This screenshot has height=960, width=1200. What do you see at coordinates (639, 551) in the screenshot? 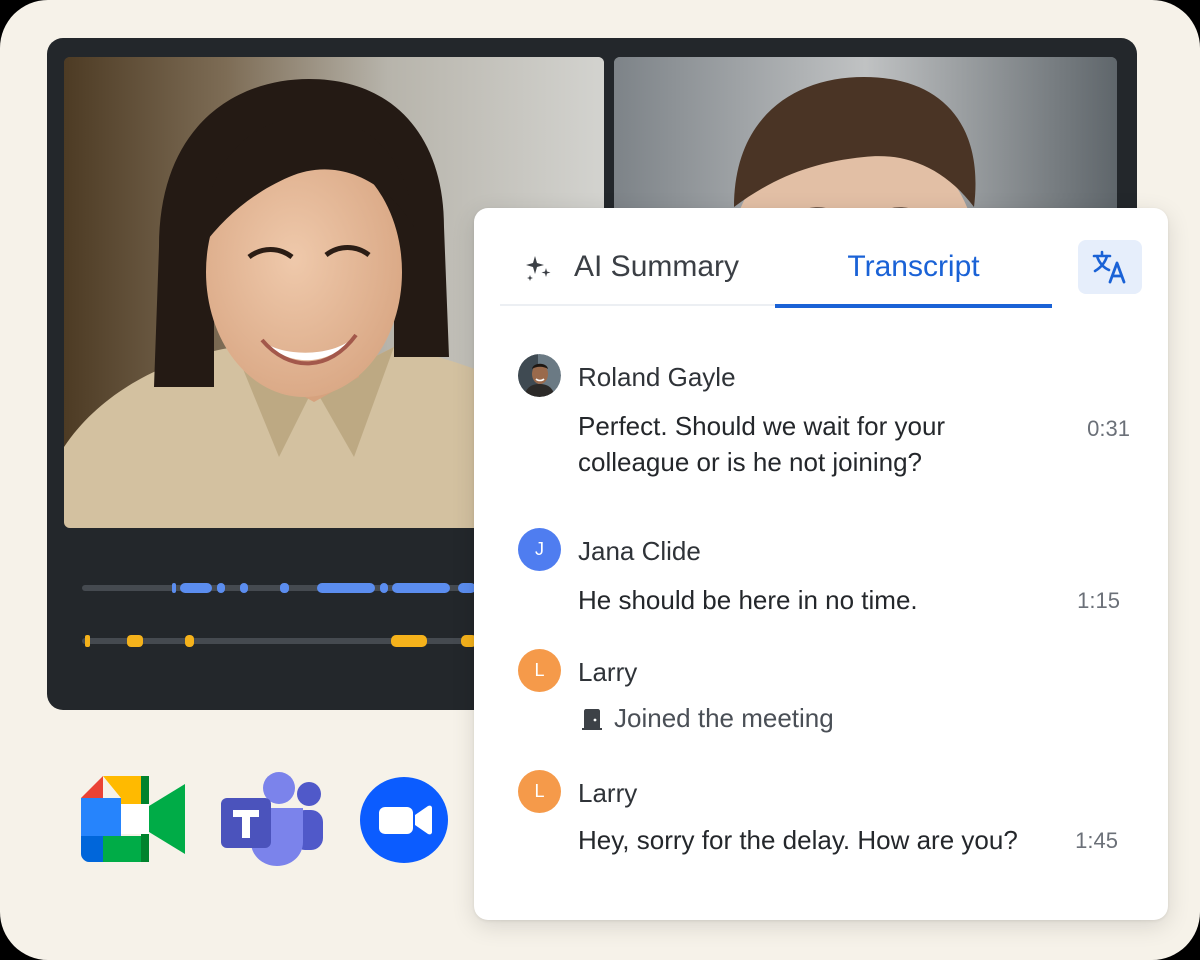
I see `speaker-name: Jana Clide` at bounding box center [639, 551].